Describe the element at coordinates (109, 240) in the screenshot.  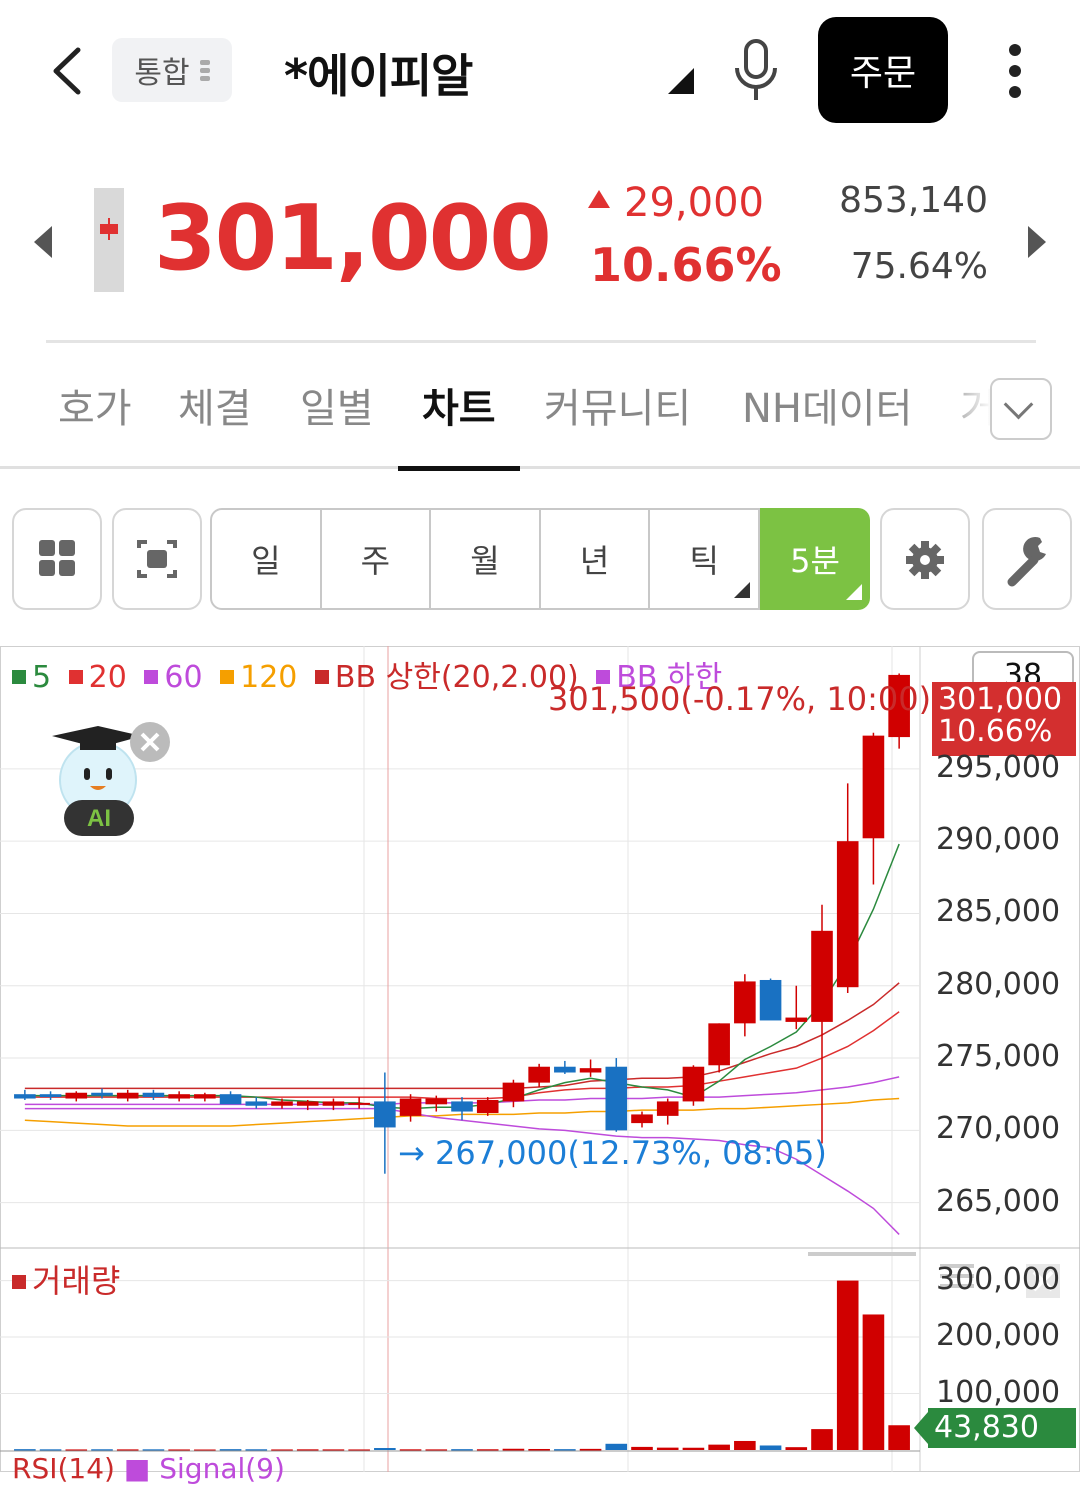
I see `mini-candle-icon` at that location.